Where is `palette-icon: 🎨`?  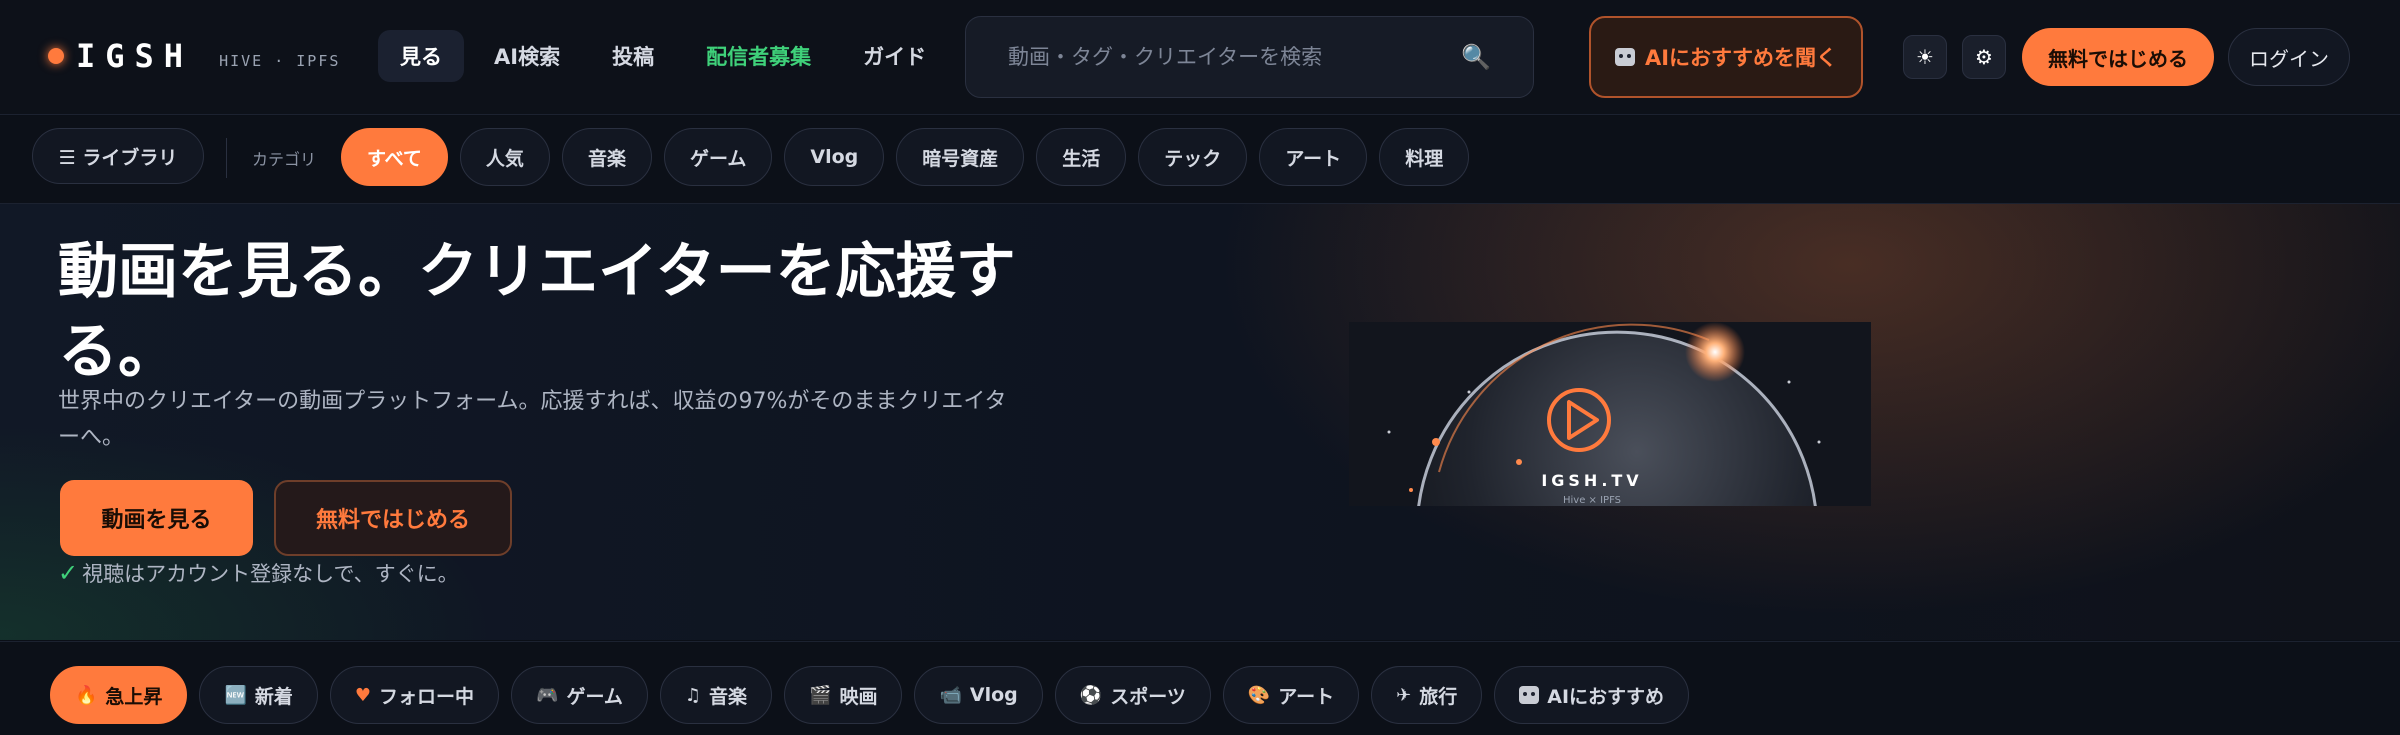 palette-icon: 🎨 is located at coordinates (1259, 695).